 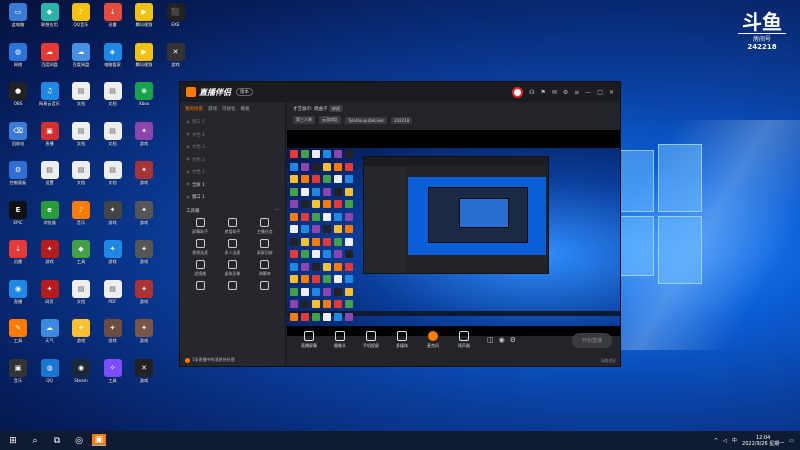 What do you see at coordinates (113, 370) in the screenshot?
I see `desktop-icon: ✧ 工具` at bounding box center [113, 370].